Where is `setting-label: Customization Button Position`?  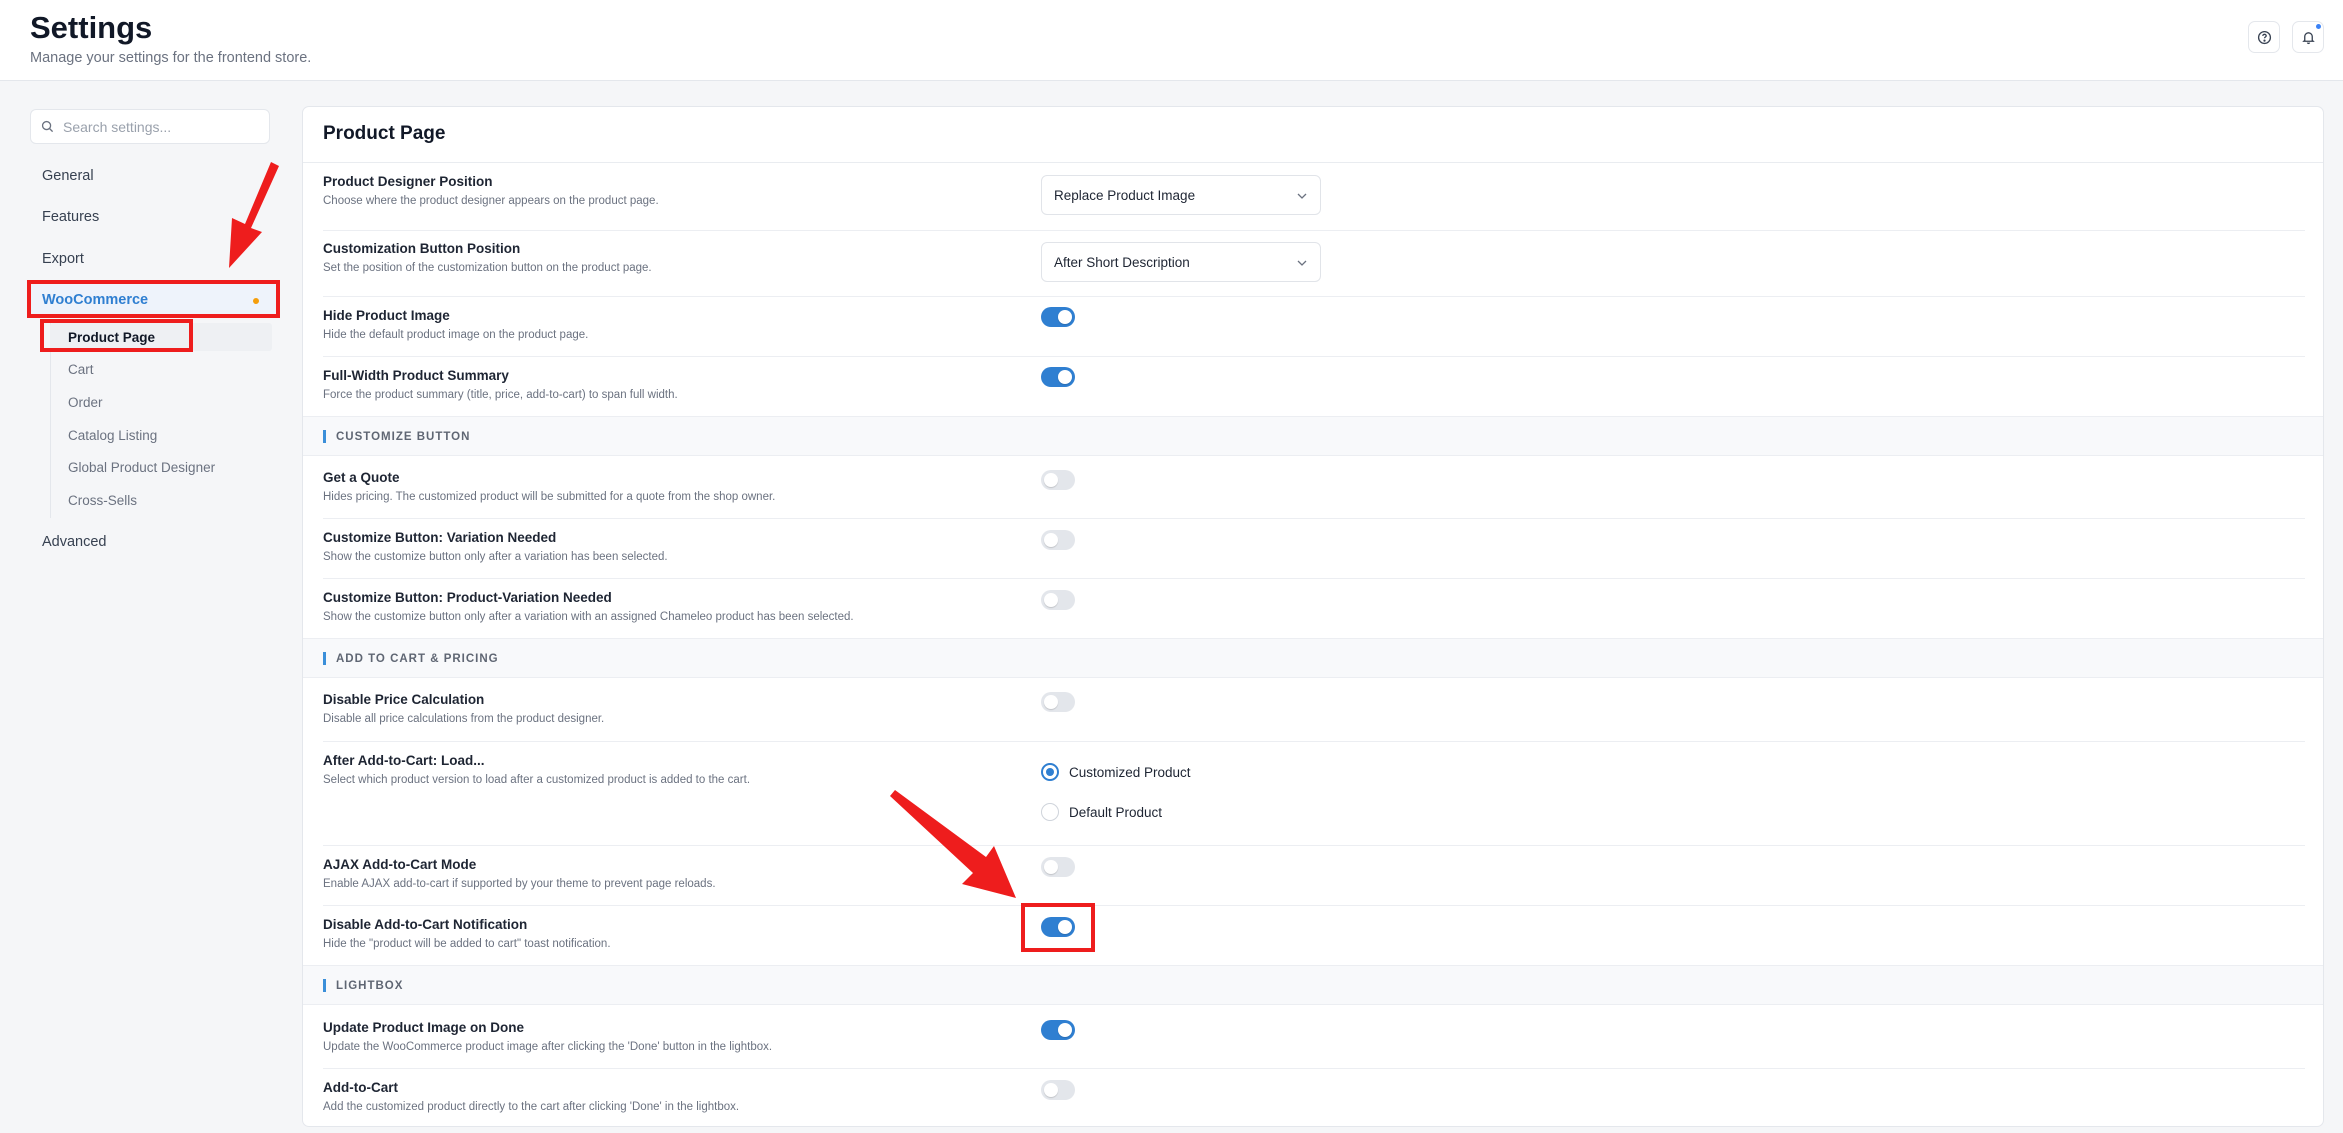 setting-label: Customization Button Position is located at coordinates (422, 248).